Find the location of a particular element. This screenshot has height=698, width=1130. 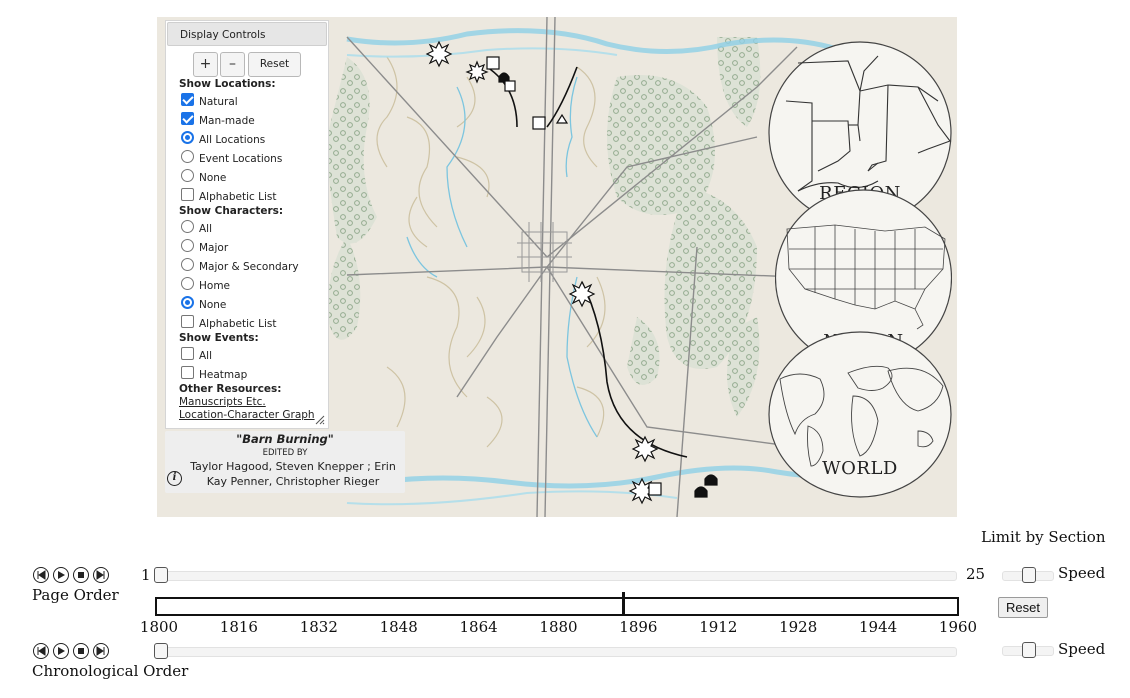

year-marker is located at coordinates (623, 604).